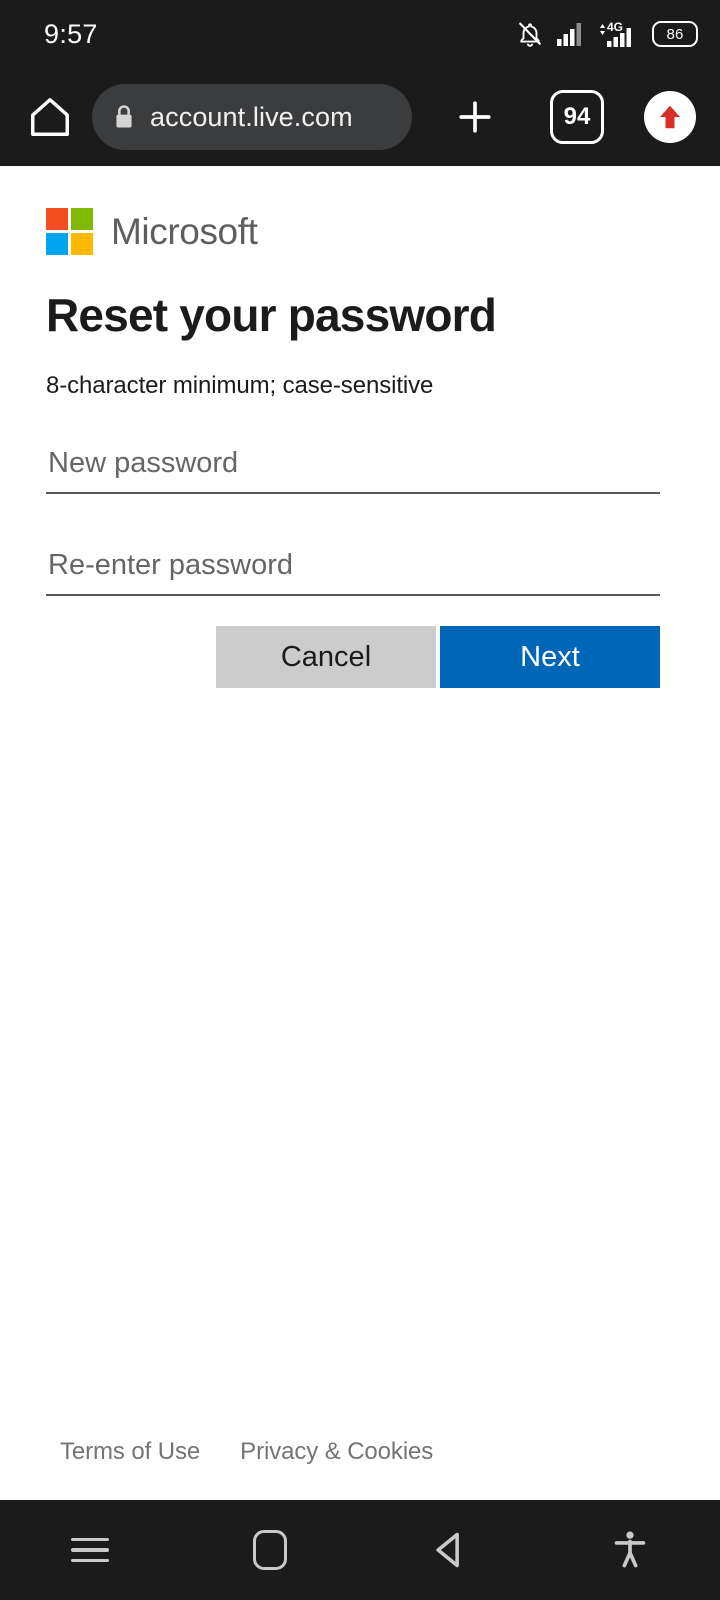 The width and height of the screenshot is (720, 1600). Describe the element at coordinates (360, 34) in the screenshot. I see `status-bar: 9:57 4G 86` at that location.